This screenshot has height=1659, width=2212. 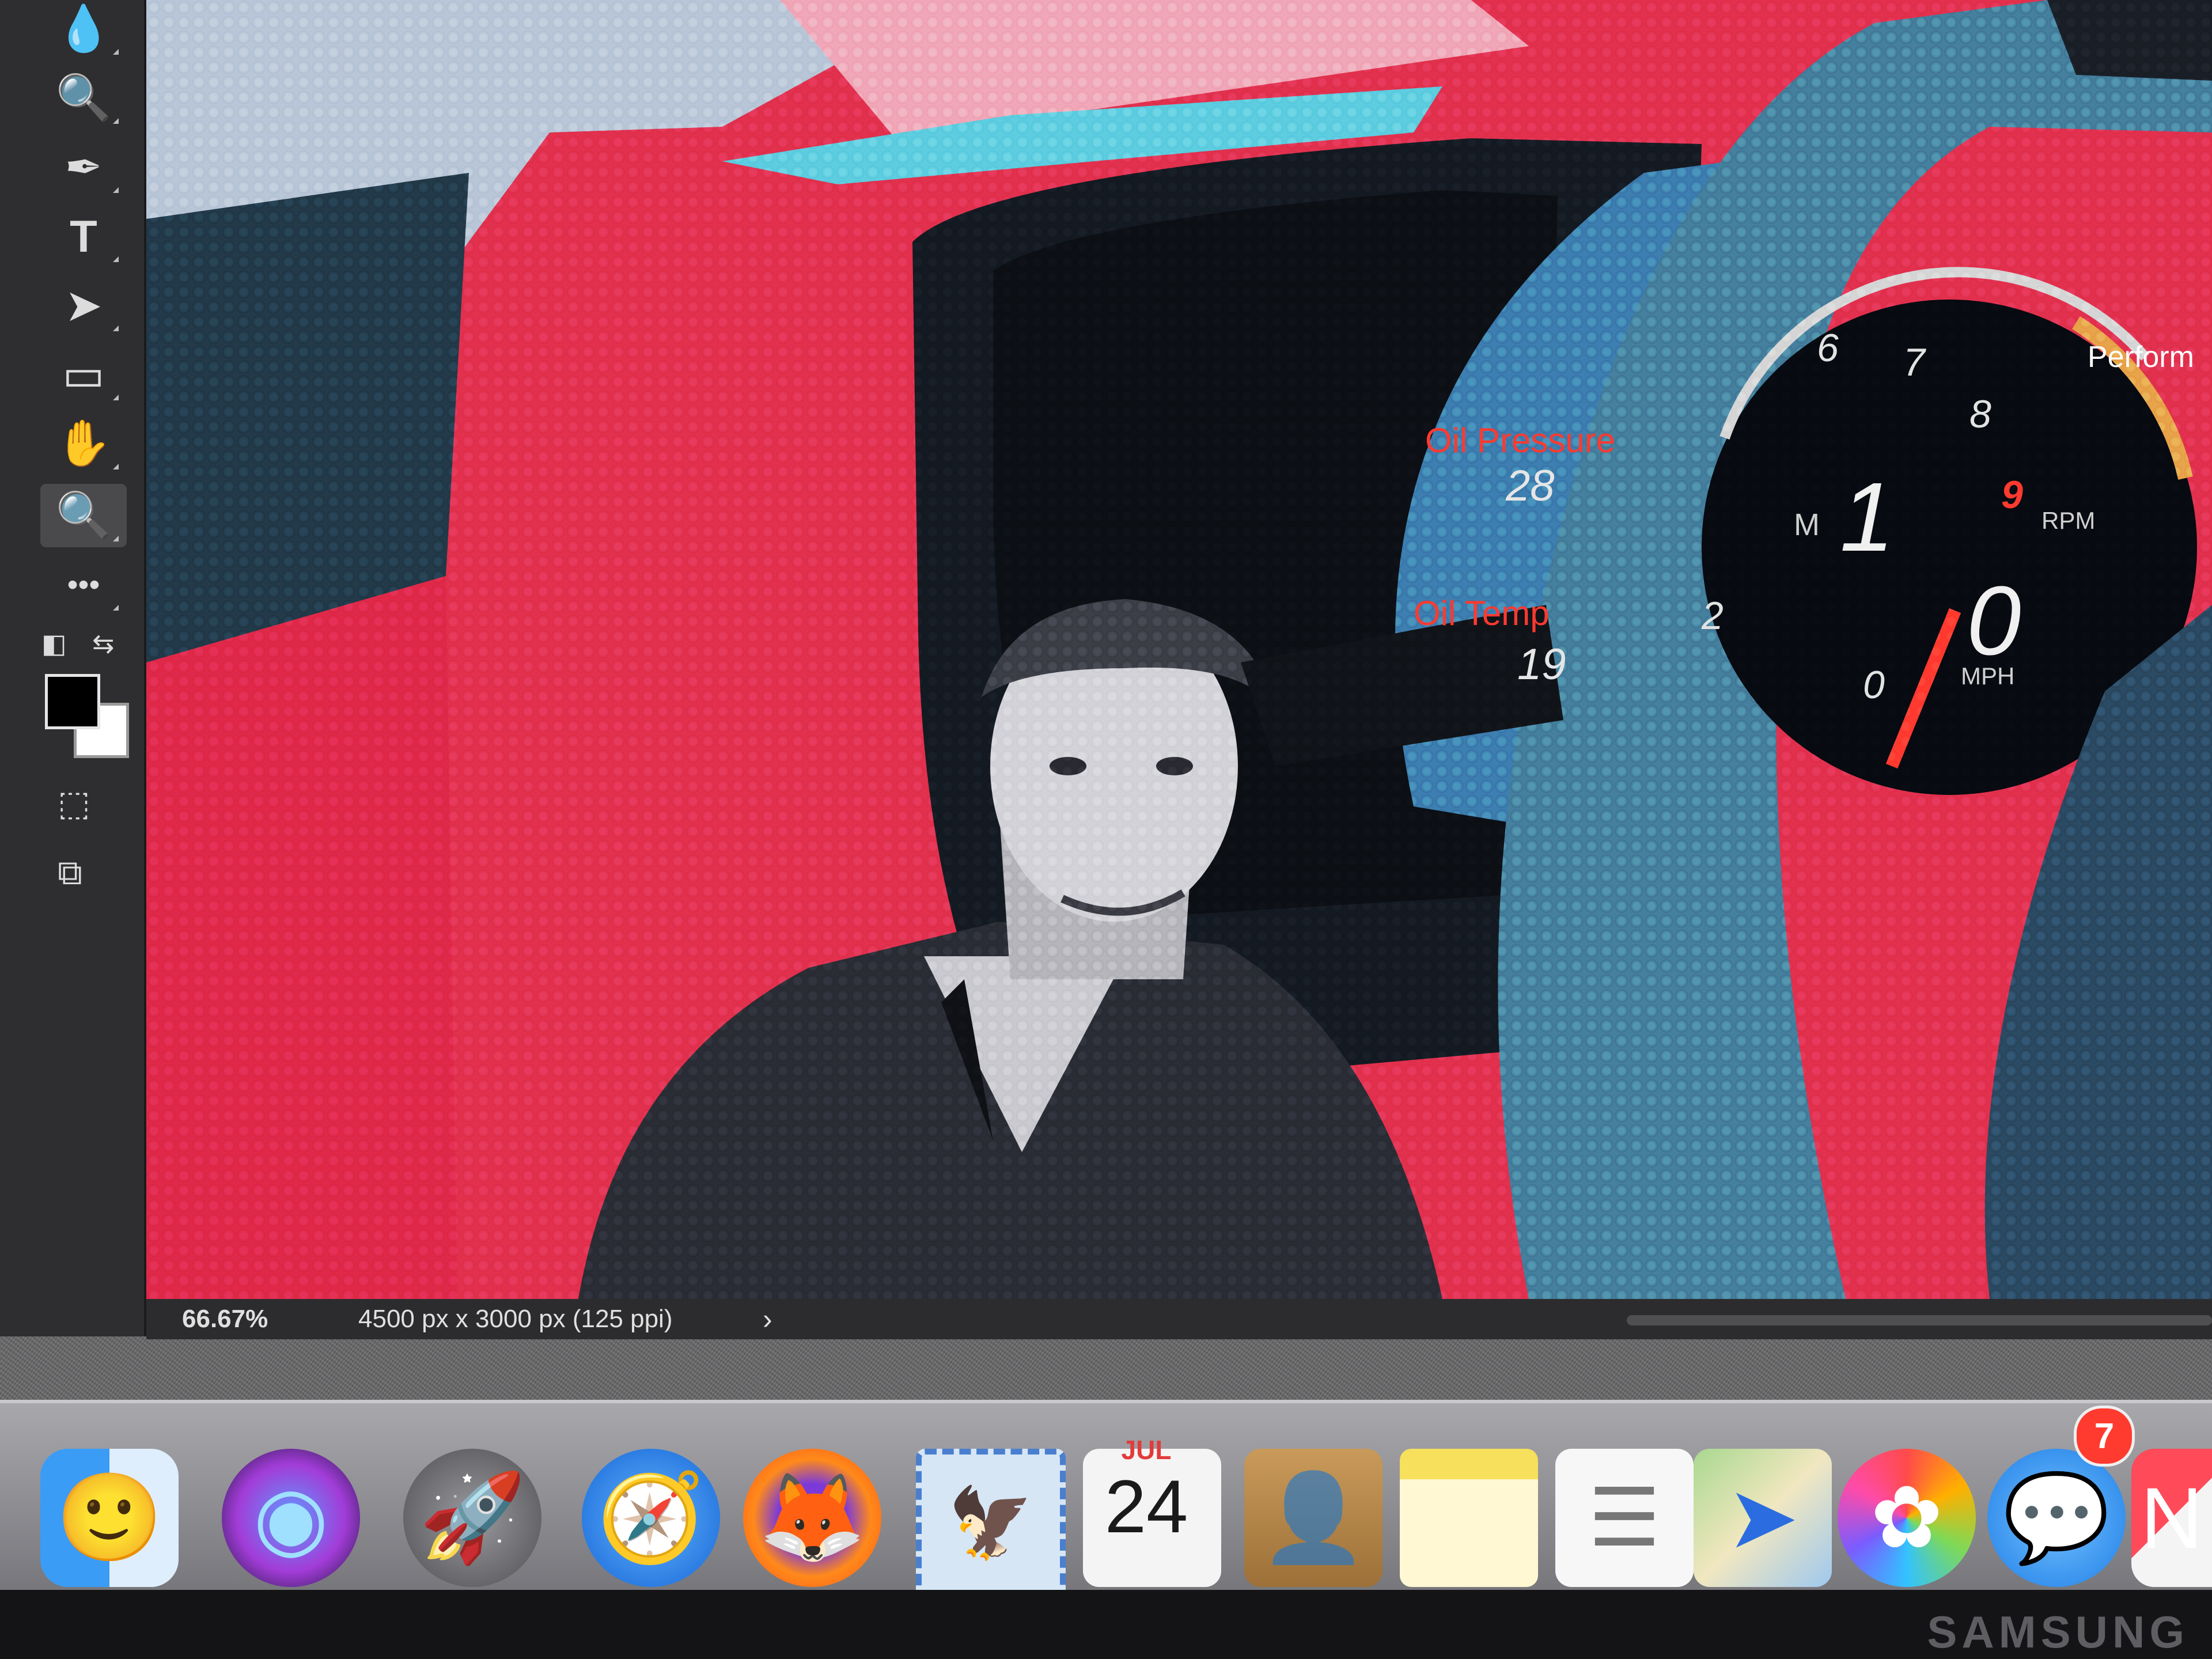 What do you see at coordinates (1520, 440) in the screenshot?
I see `oil-pressure-label: Oil Pressure` at bounding box center [1520, 440].